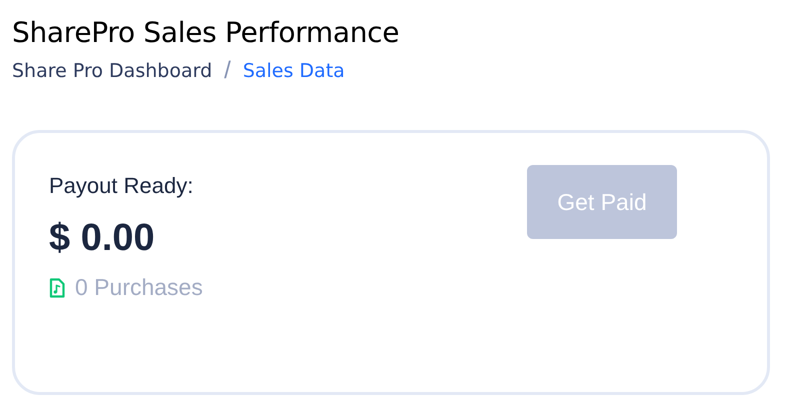 The image size is (786, 412). I want to click on page-title: SharePro Sales Performance, so click(206, 33).